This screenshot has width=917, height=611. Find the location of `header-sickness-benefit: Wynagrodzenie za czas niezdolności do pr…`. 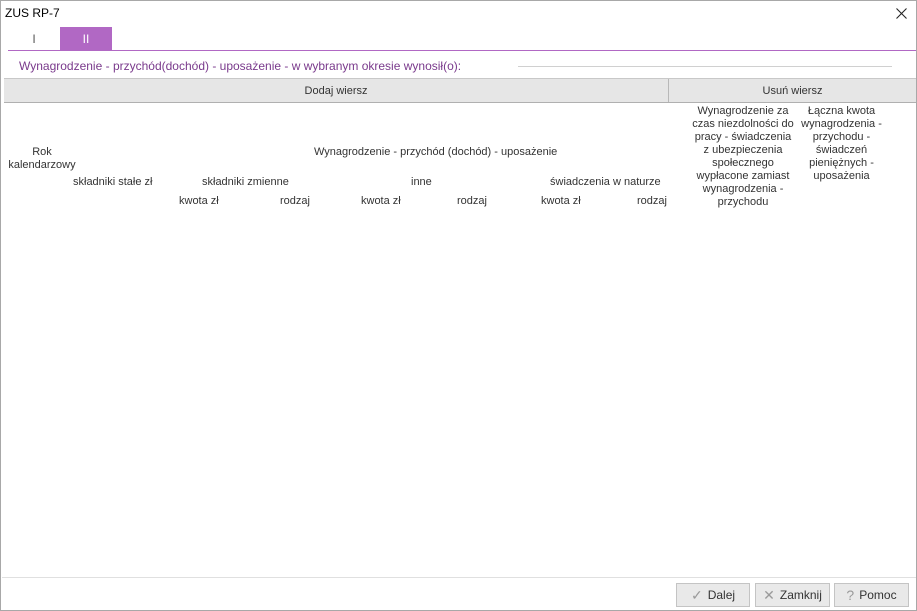

header-sickness-benefit: Wynagrodzenie za czas niezdolności do pr… is located at coordinates (743, 156).